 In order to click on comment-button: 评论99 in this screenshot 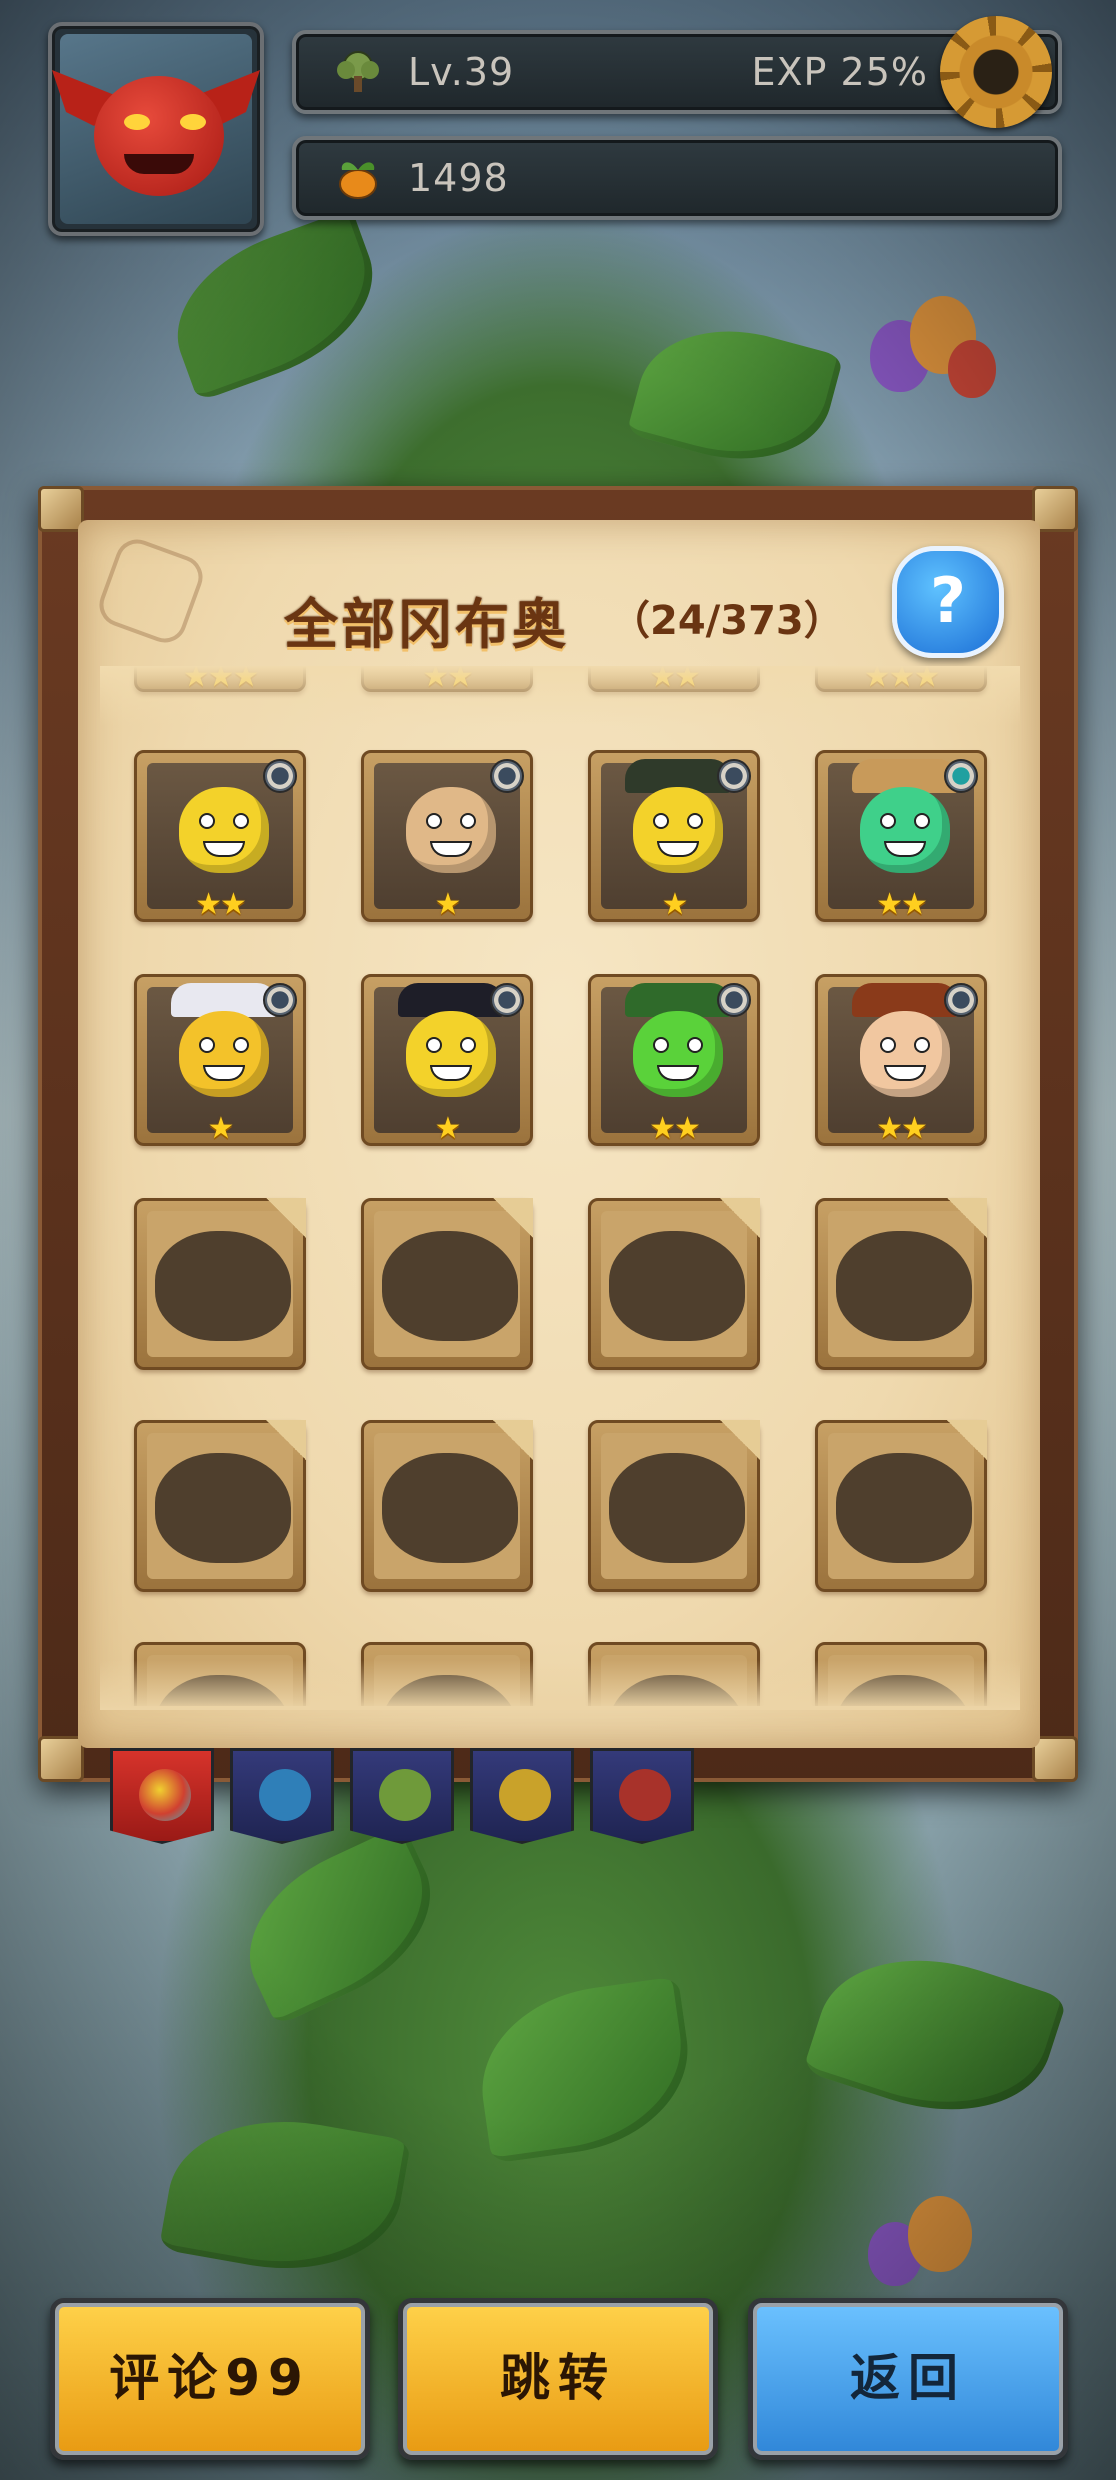, I will do `click(210, 2379)`.